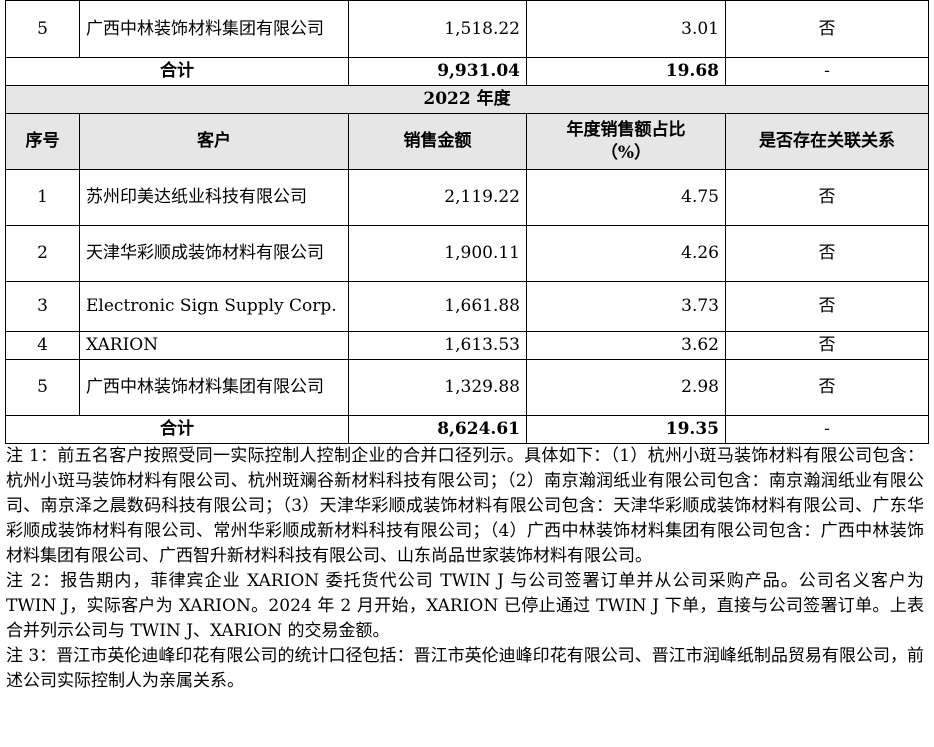 The width and height of the screenshot is (934, 747). What do you see at coordinates (437, 197) in the screenshot?
I see `sales-amount: 2,119.22` at bounding box center [437, 197].